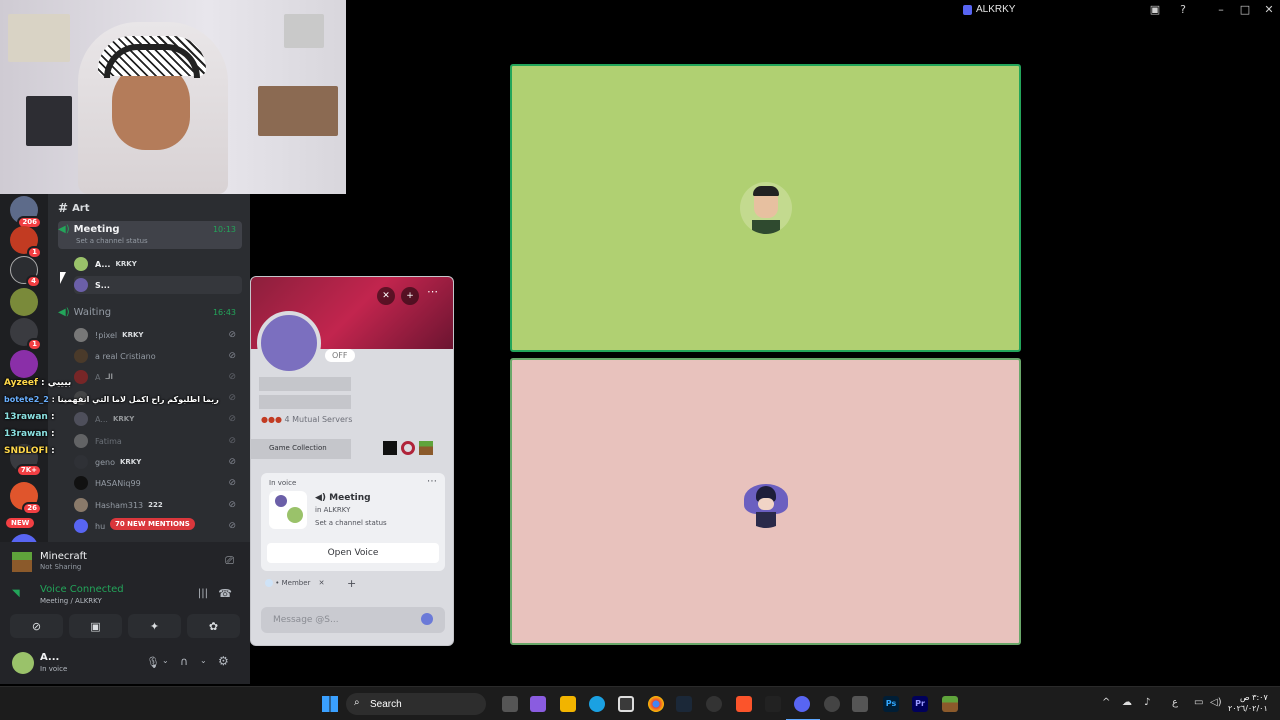 The width and height of the screenshot is (1280, 720). Describe the element at coordinates (29, 417) in the screenshot. I see `chat-message: 13rawan :` at that location.